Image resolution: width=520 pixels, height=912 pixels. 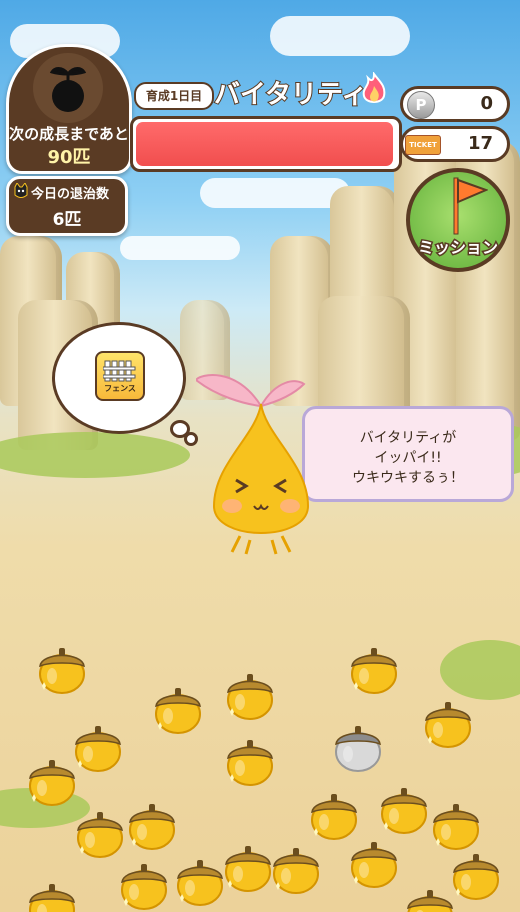 I want to click on vitality-title: バイタリティ, so click(x=290, y=95).